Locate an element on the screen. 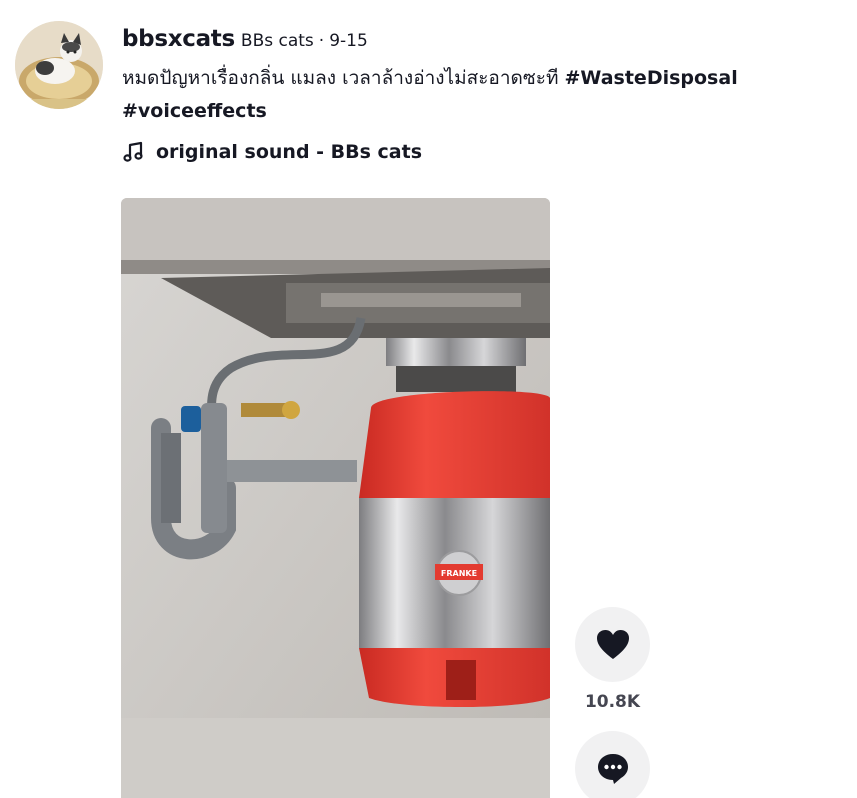 The image size is (857, 798). comment-action is located at coordinates (612, 764).